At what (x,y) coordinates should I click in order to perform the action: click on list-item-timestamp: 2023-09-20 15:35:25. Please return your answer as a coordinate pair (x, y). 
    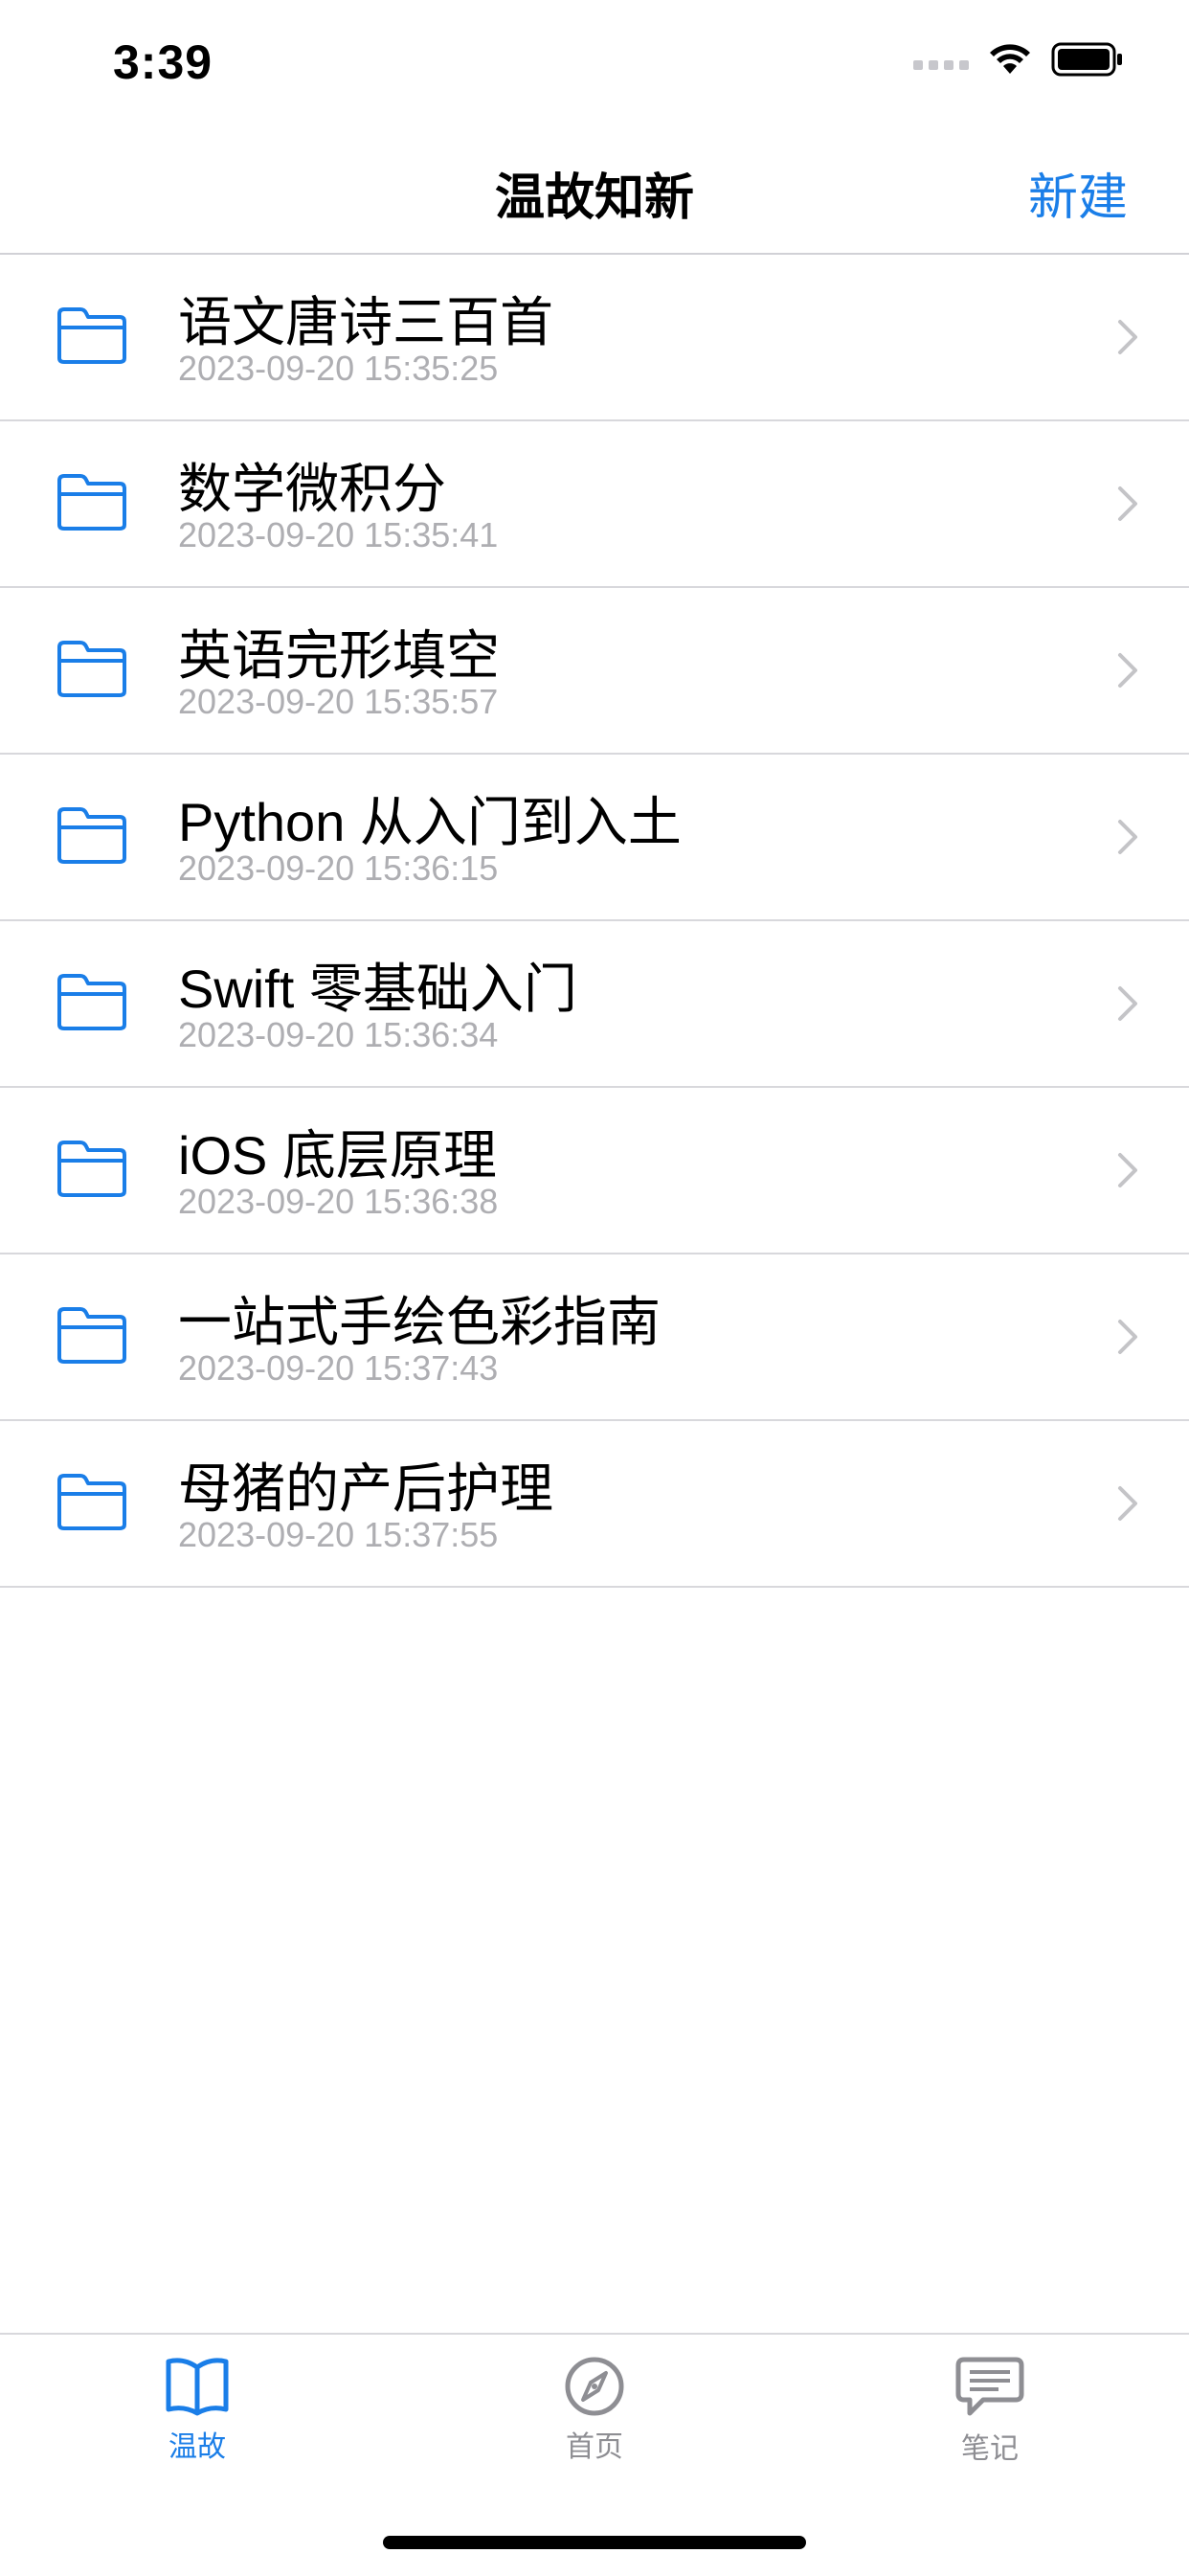
    Looking at the image, I should click on (338, 368).